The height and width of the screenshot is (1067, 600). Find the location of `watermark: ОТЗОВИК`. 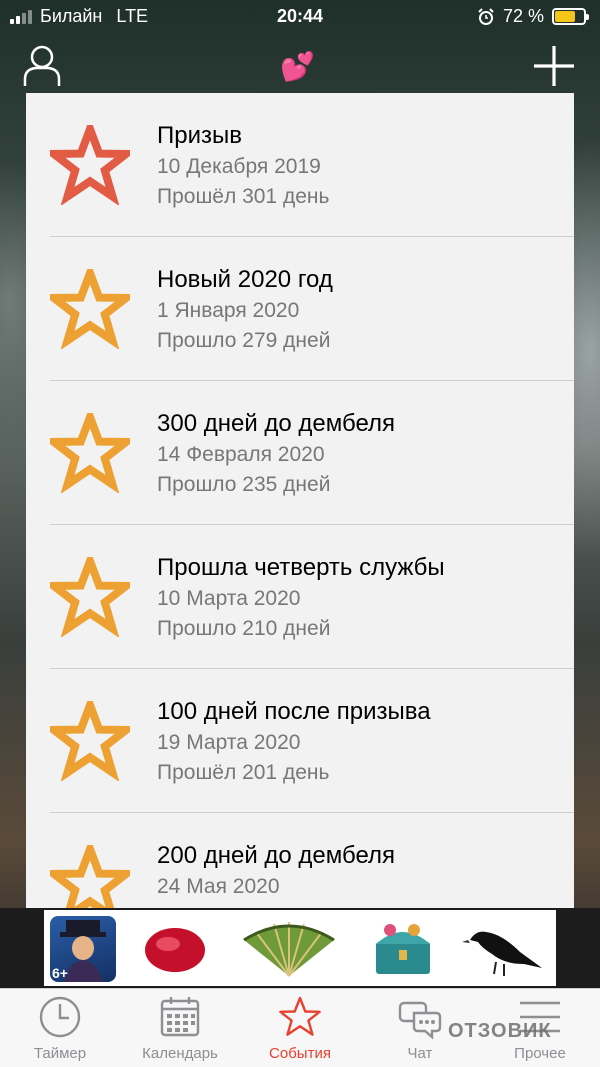

watermark: ОТЗОВИК is located at coordinates (500, 1031).